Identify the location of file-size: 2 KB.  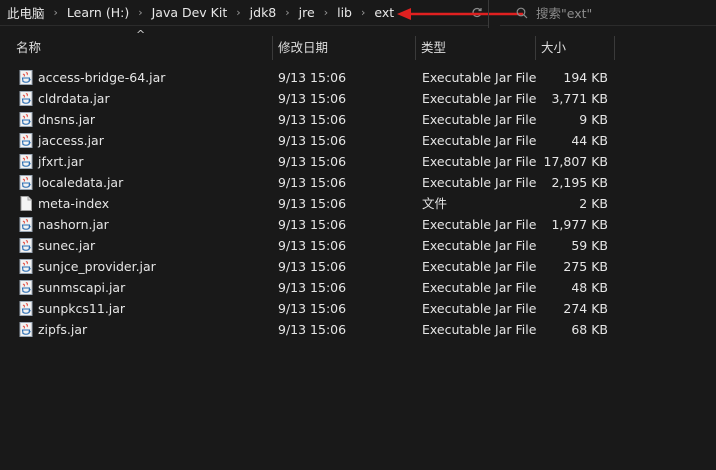
(593, 203).